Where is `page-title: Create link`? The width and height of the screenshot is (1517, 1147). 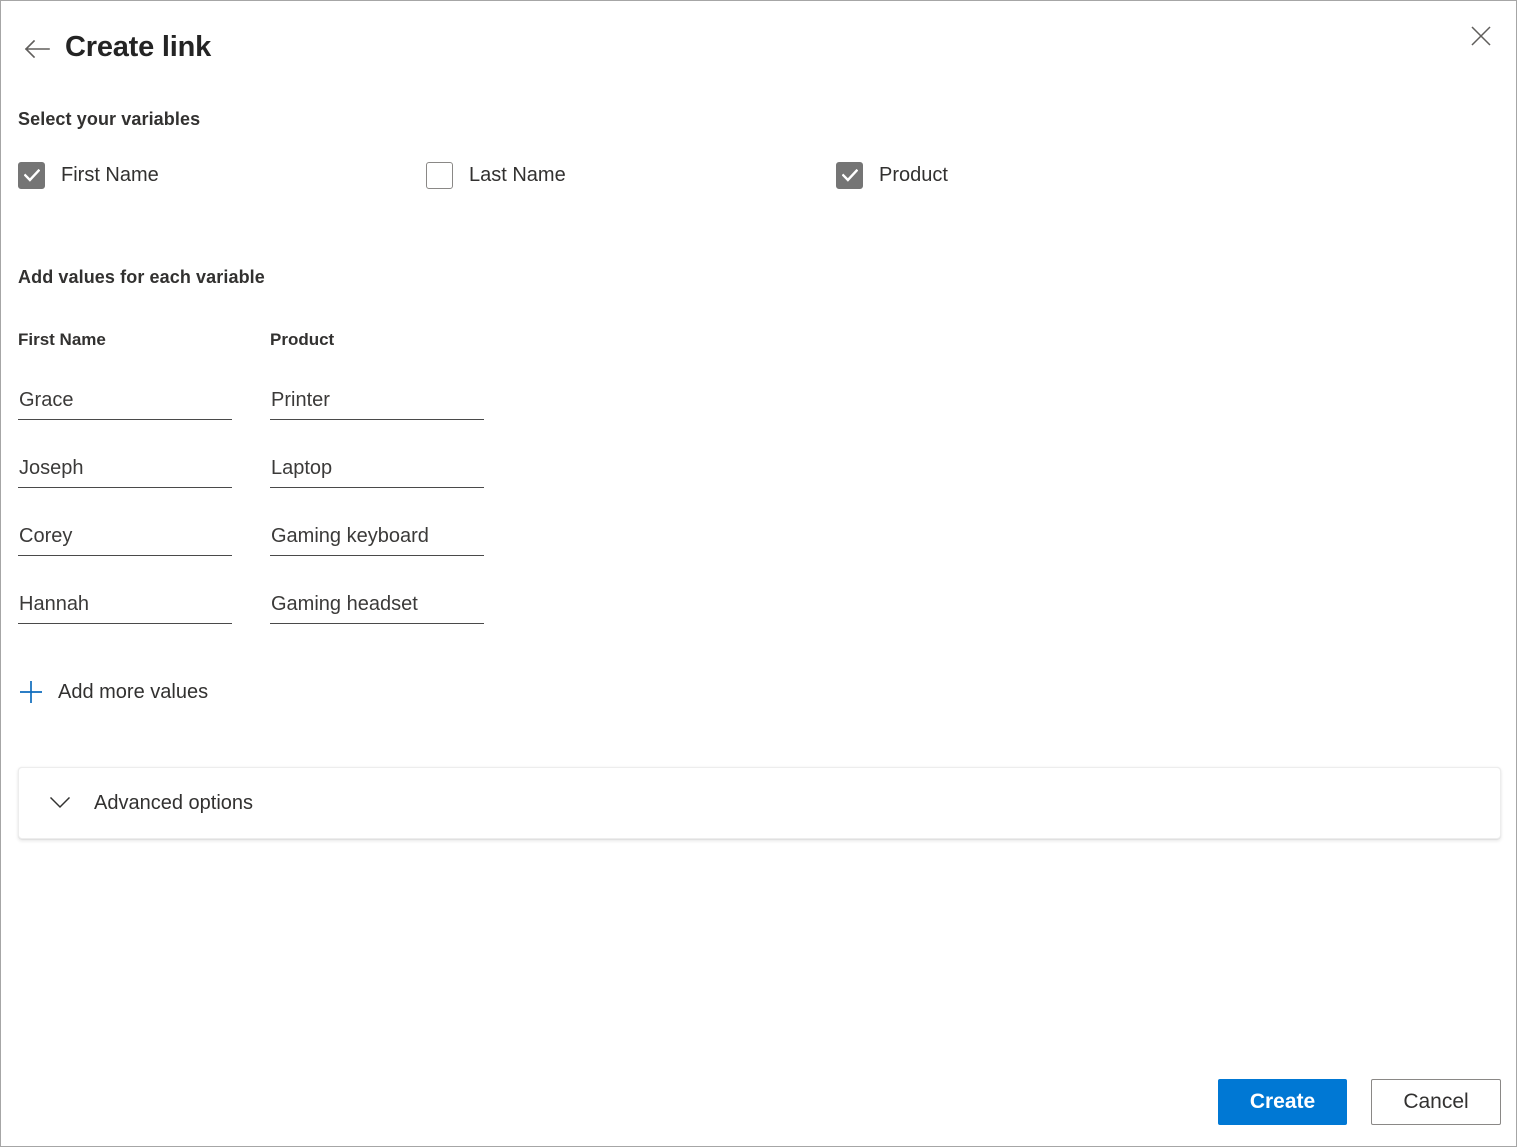 page-title: Create link is located at coordinates (138, 47).